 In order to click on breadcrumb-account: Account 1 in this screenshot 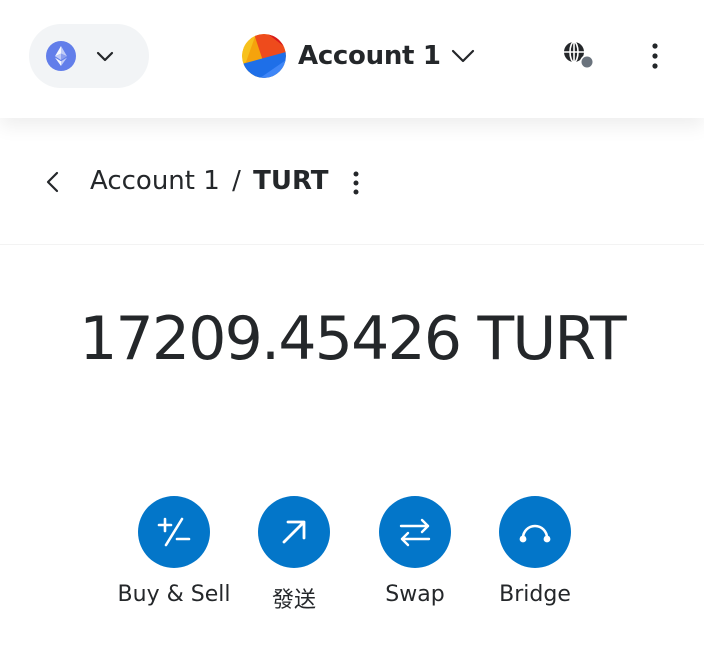, I will do `click(155, 181)`.